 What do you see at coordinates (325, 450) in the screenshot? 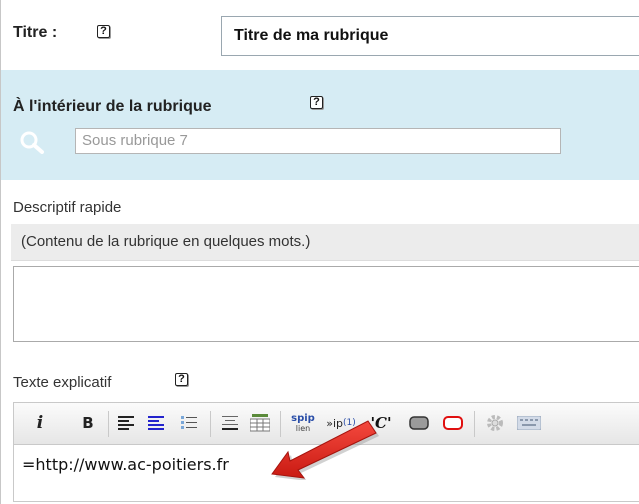
I see `red-arrow-annotation` at bounding box center [325, 450].